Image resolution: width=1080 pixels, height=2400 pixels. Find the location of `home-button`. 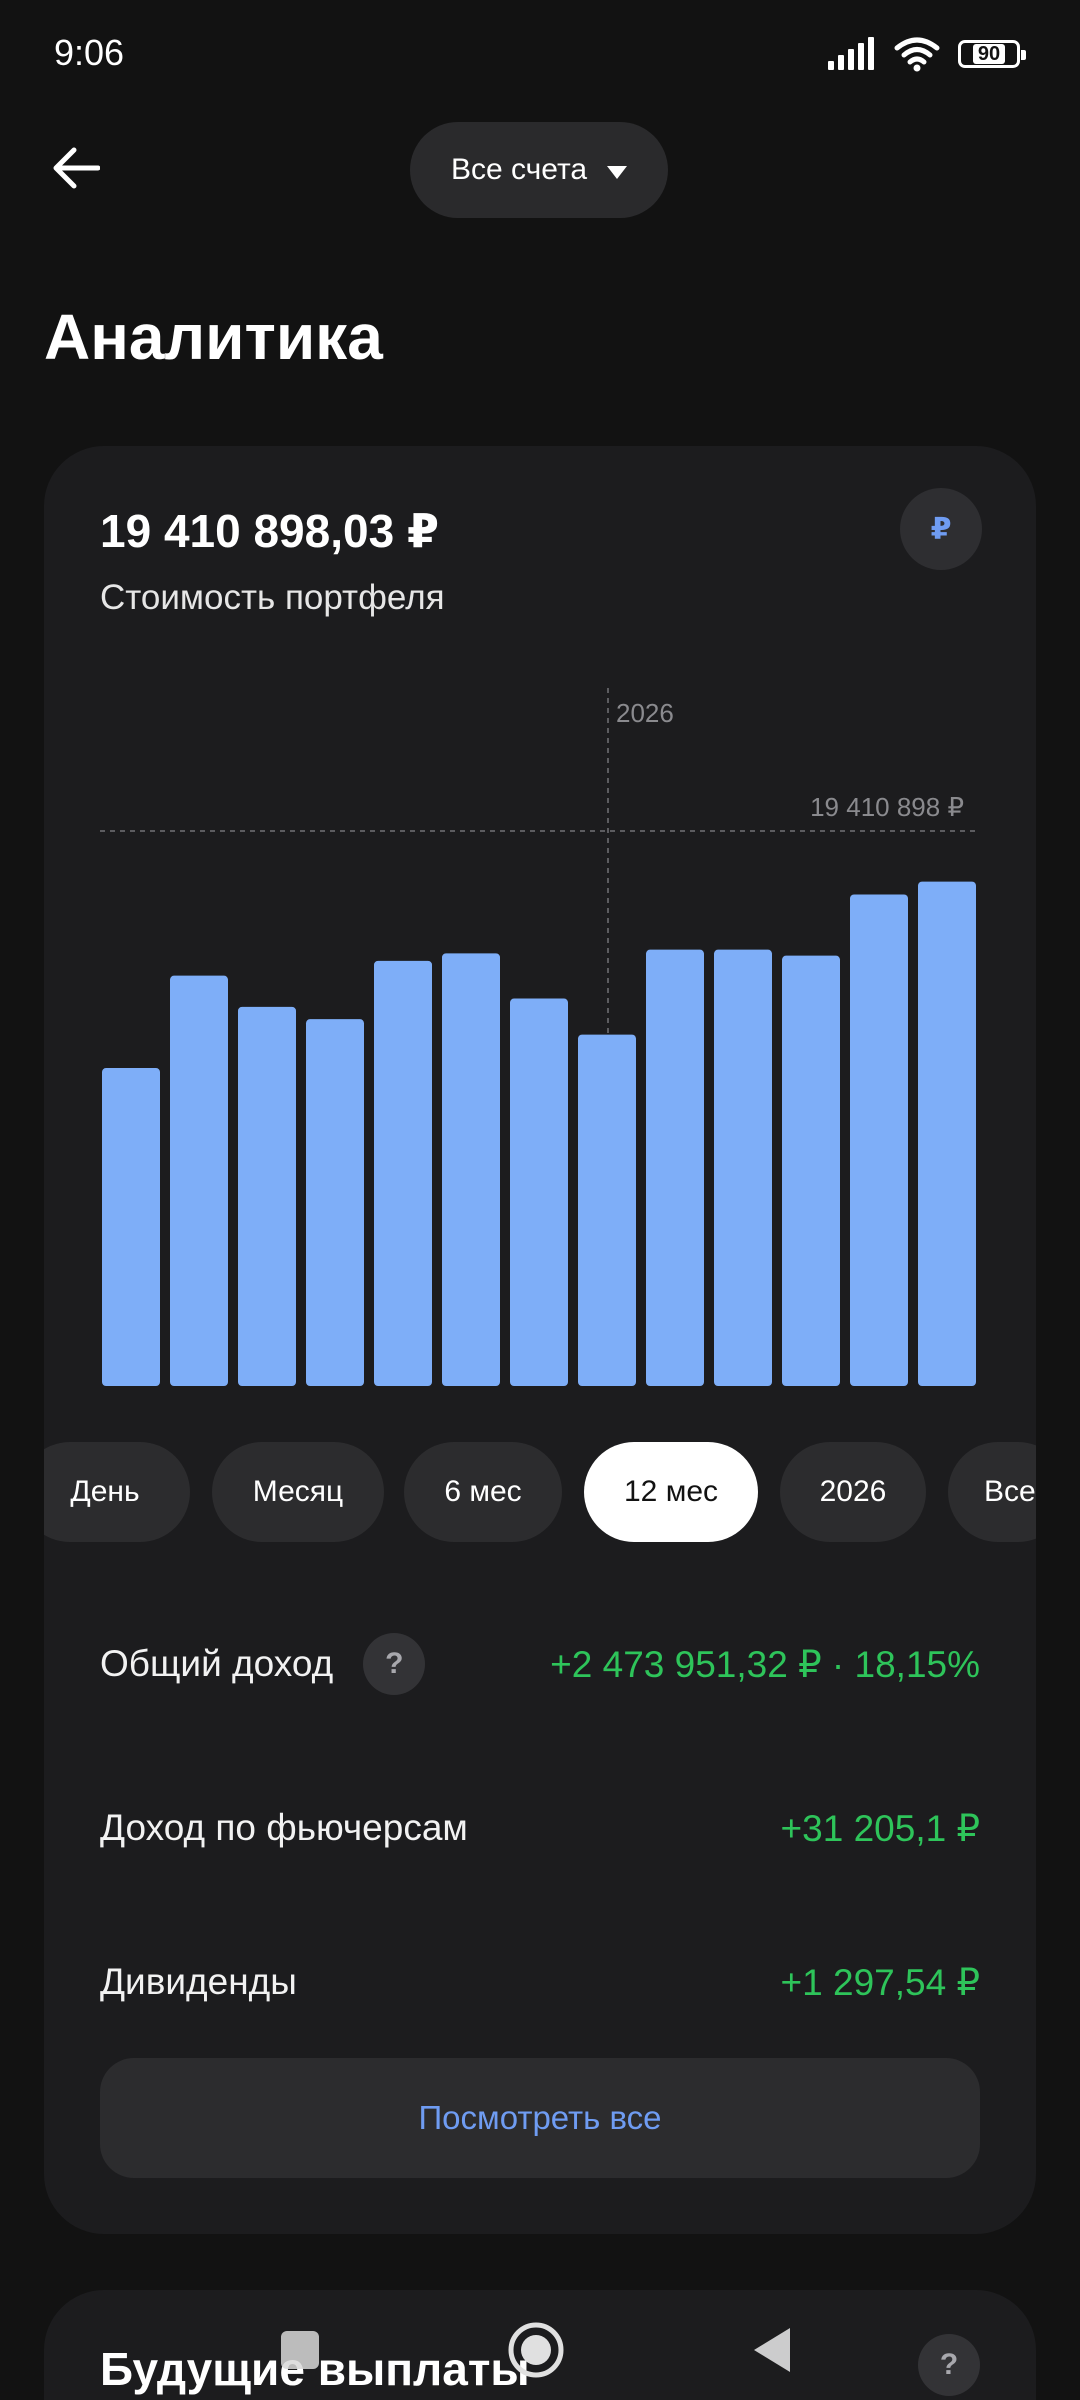

home-button is located at coordinates (536, 2350).